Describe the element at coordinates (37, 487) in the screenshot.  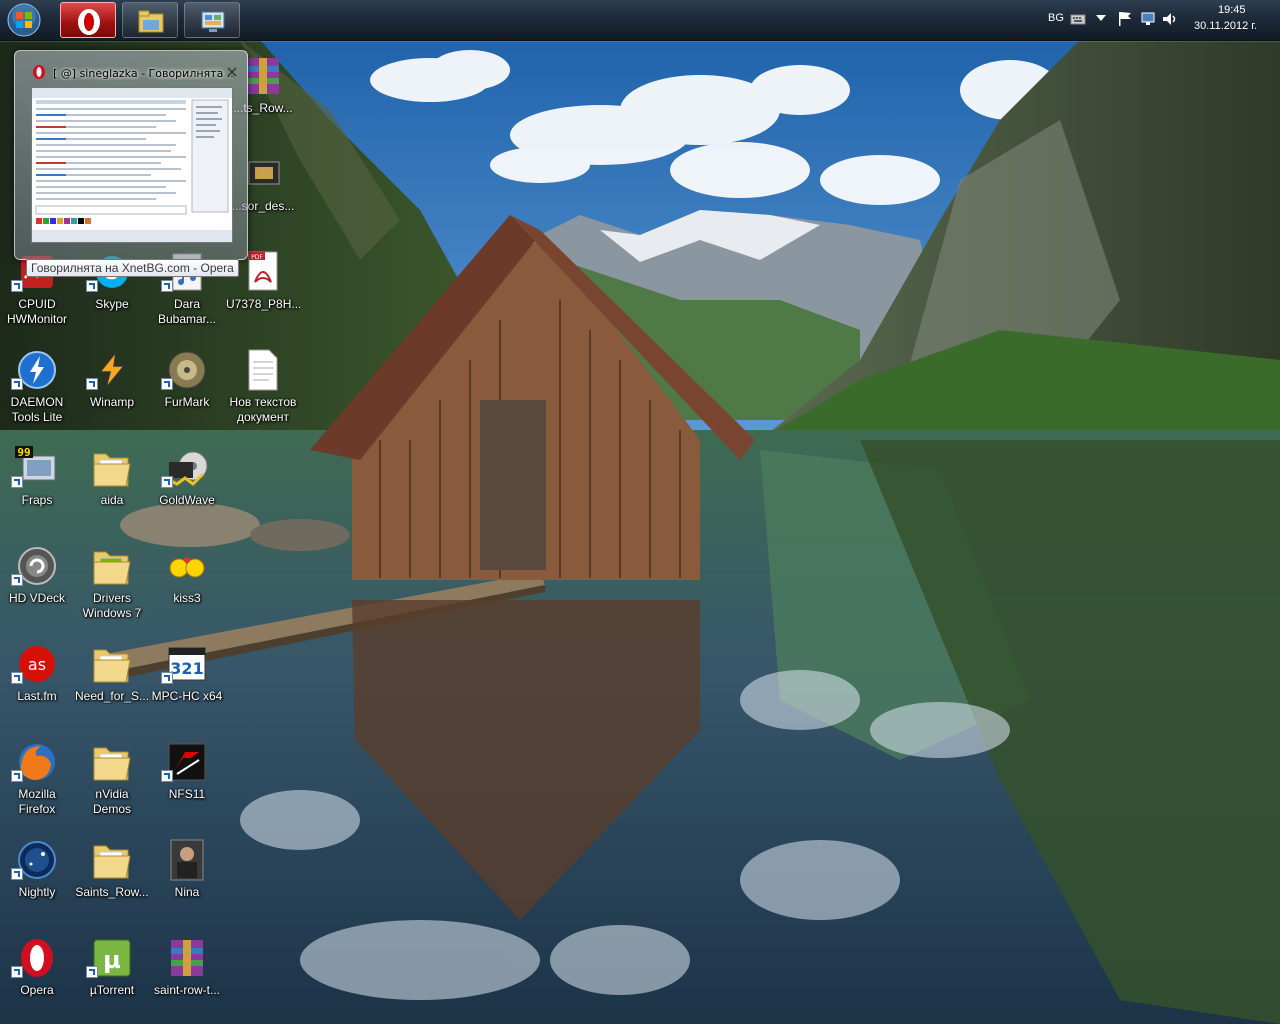
I see `desktop-icon-fraps: 99 Fraps` at that location.